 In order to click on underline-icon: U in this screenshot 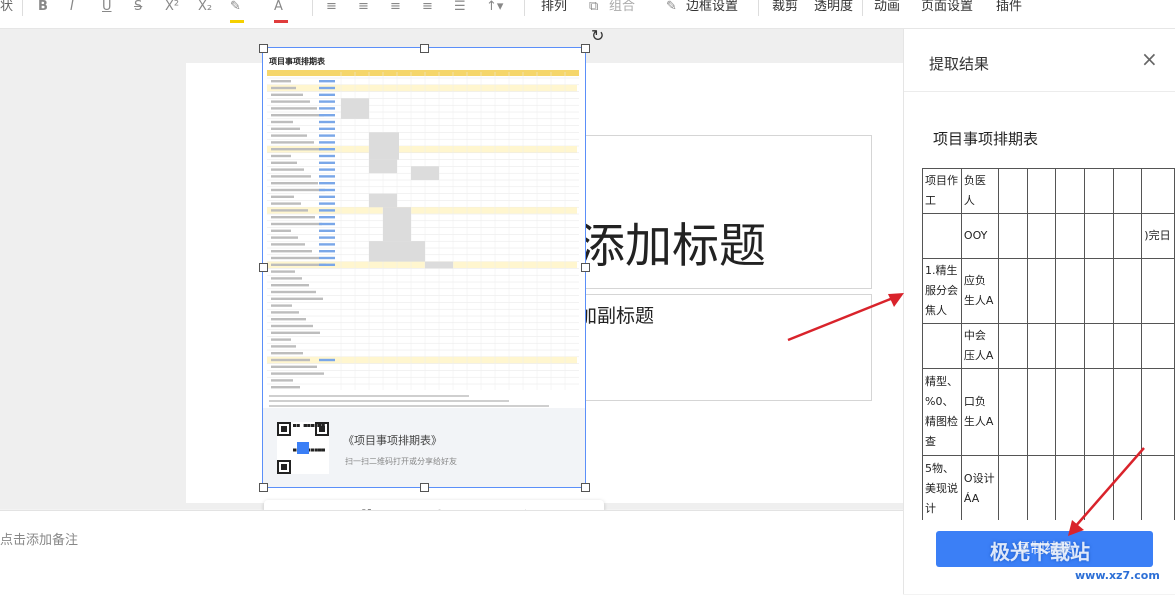, I will do `click(107, 10)`.